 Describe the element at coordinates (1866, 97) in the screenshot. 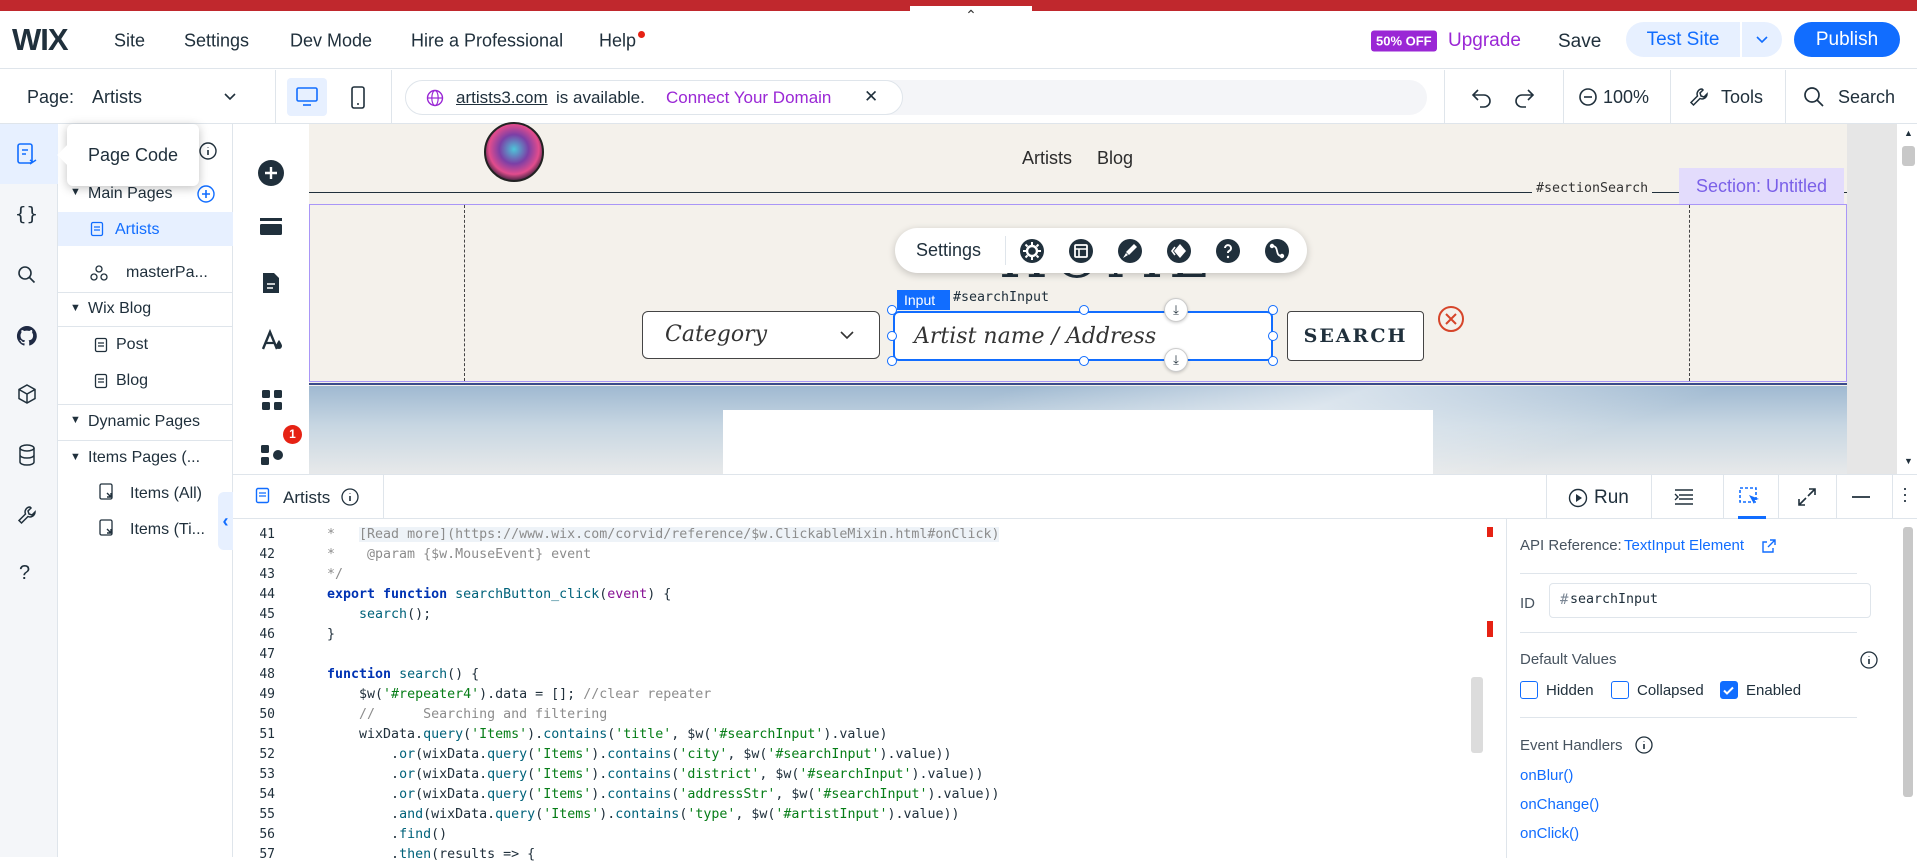

I see `search-button: Search` at that location.